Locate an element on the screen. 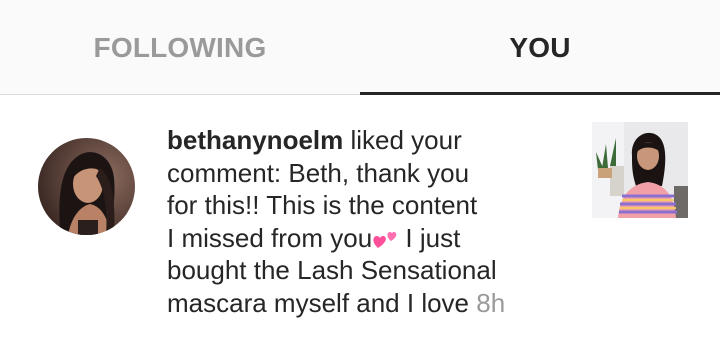  post-thumbnail is located at coordinates (640, 170).